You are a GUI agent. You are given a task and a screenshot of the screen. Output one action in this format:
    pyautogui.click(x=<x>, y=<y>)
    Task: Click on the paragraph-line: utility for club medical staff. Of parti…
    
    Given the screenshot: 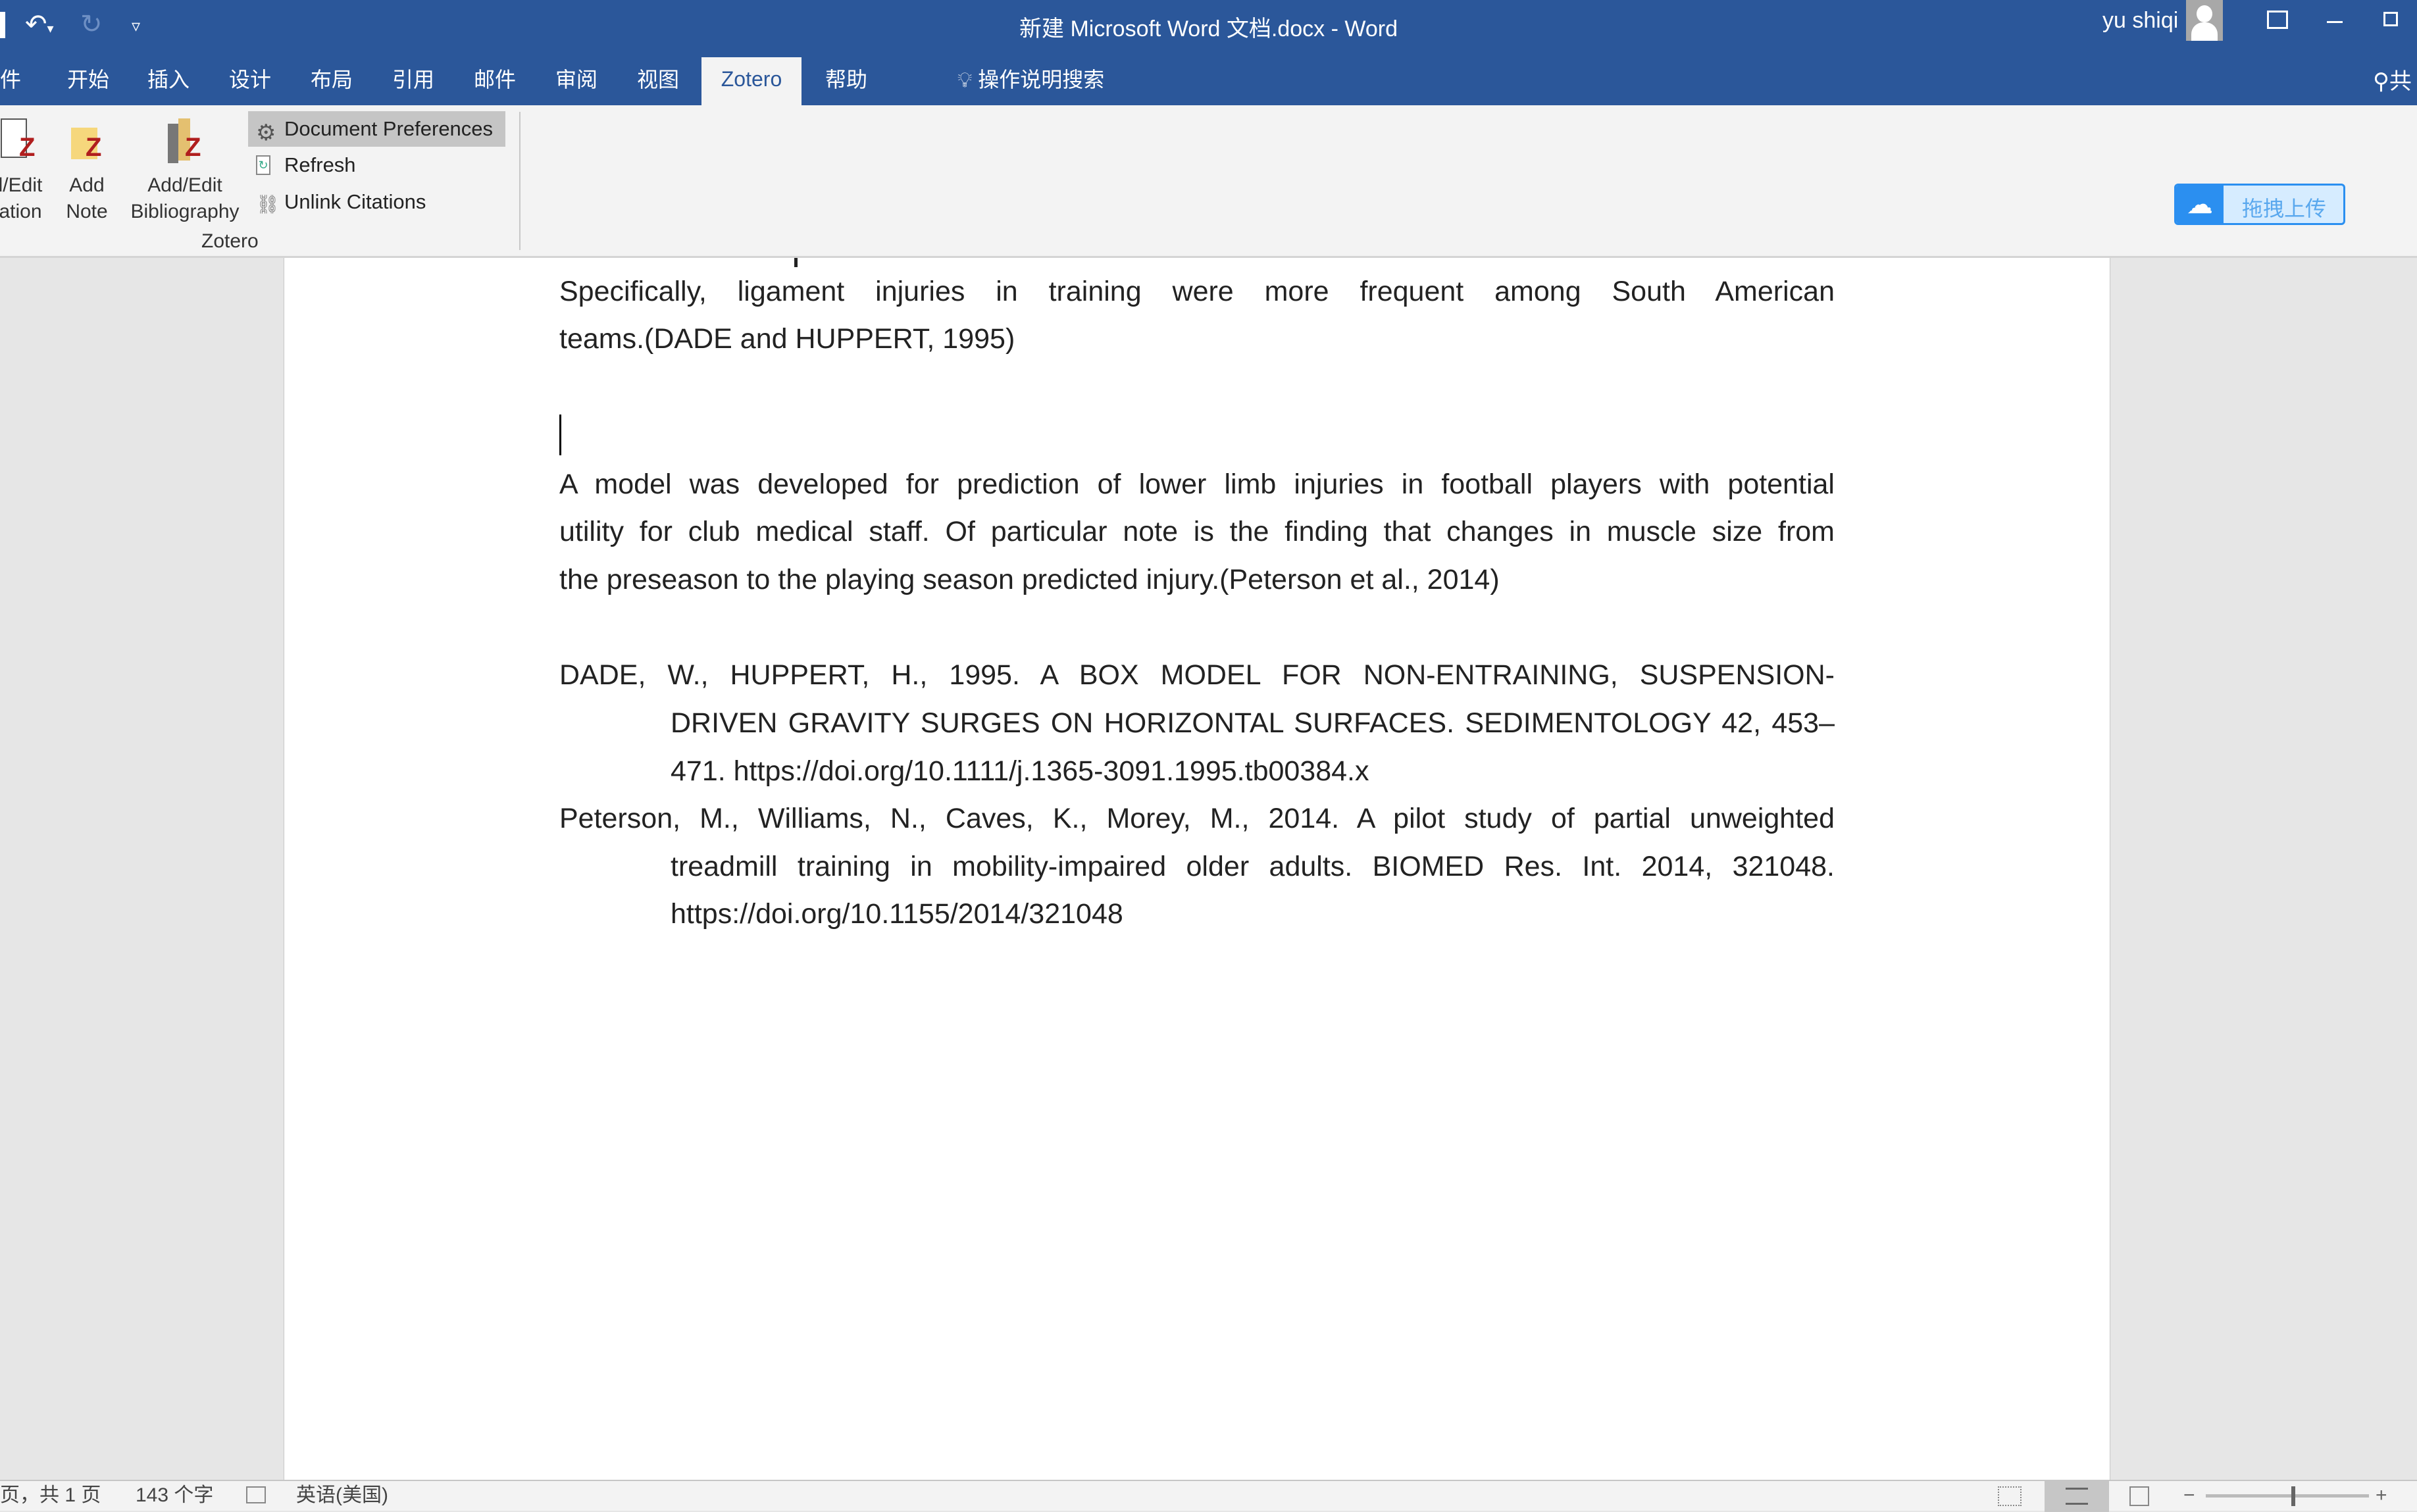 What is the action you would take?
    pyautogui.click(x=1197, y=531)
    